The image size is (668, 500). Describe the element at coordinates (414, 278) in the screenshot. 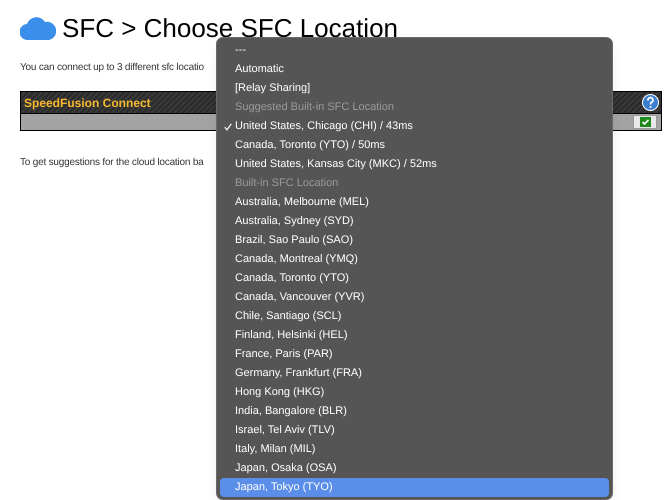

I see `menu-item: Canada, Toronto (YTO)` at that location.